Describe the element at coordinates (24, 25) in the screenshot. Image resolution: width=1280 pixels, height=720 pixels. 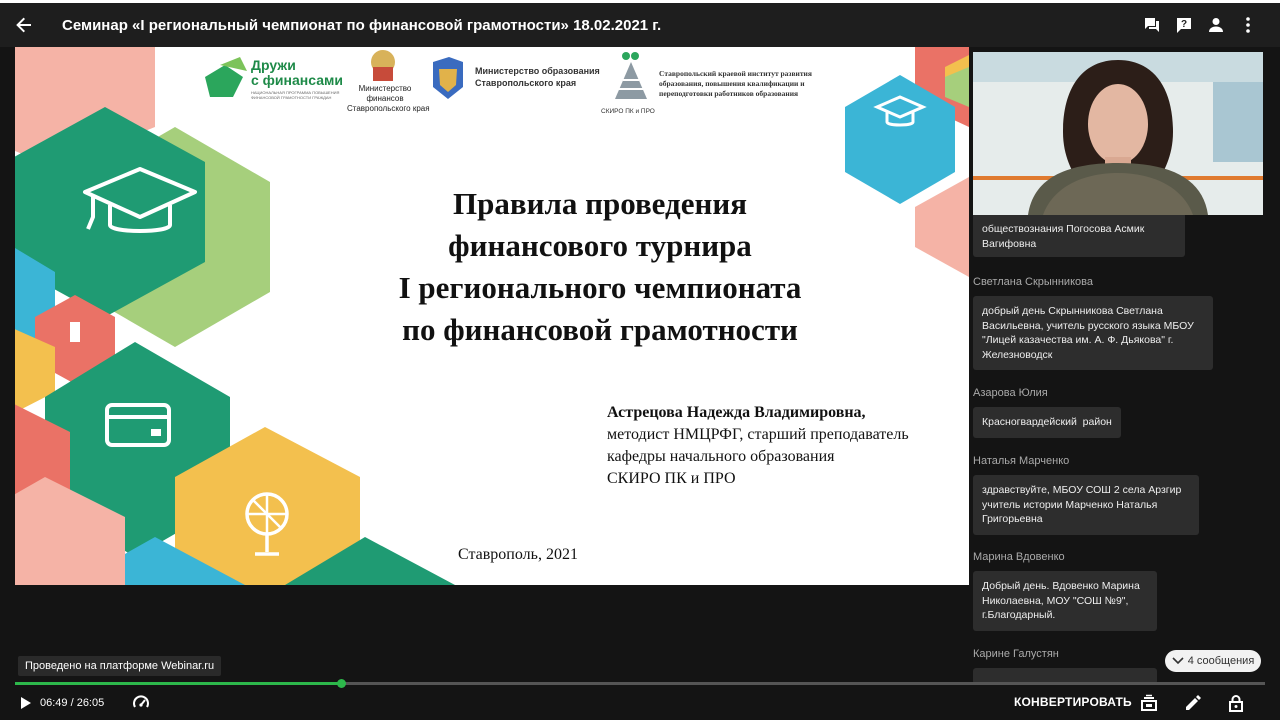
I see `back-arrow-icon` at that location.